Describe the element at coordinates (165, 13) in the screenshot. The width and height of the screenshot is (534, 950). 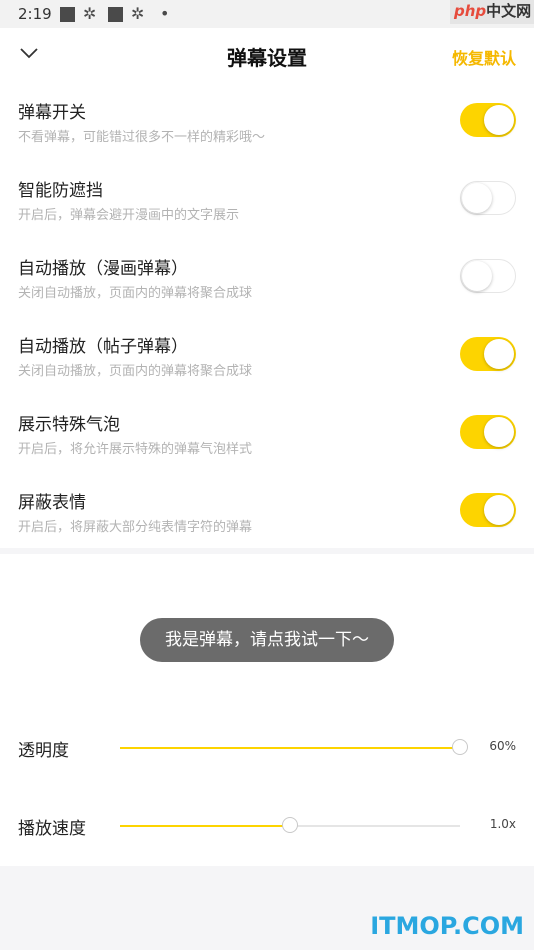
I see `more-notifications-icon: •` at that location.